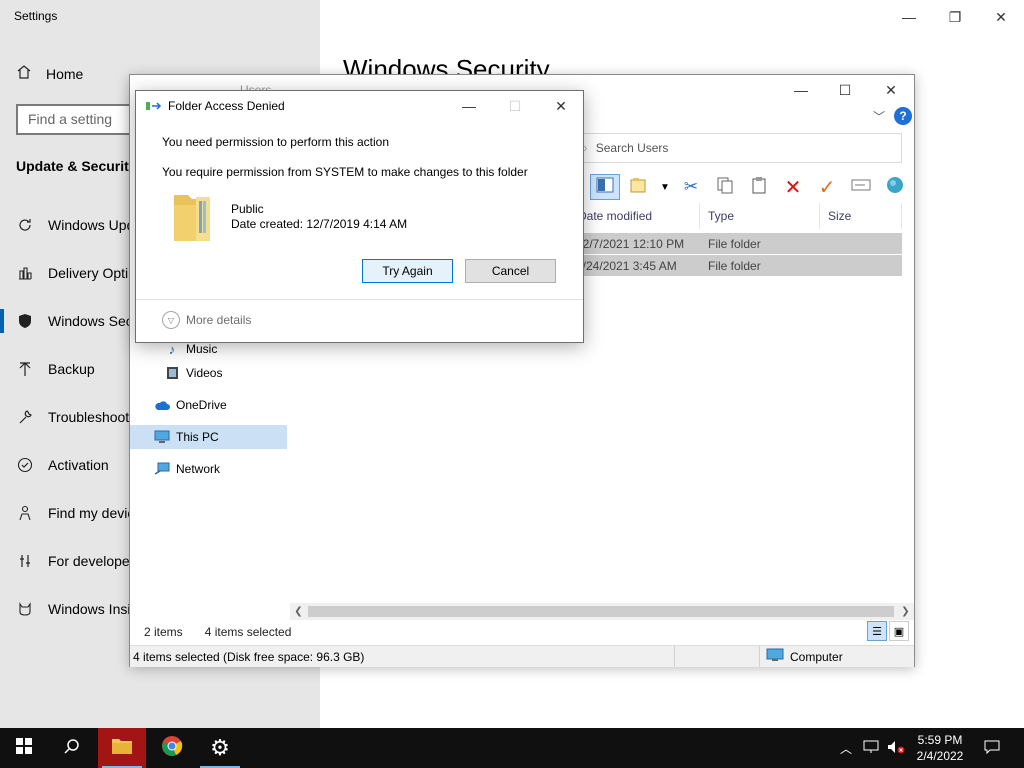  What do you see at coordinates (298, 611) in the screenshot?
I see `scroll-left-arrow: ❮` at bounding box center [298, 611].